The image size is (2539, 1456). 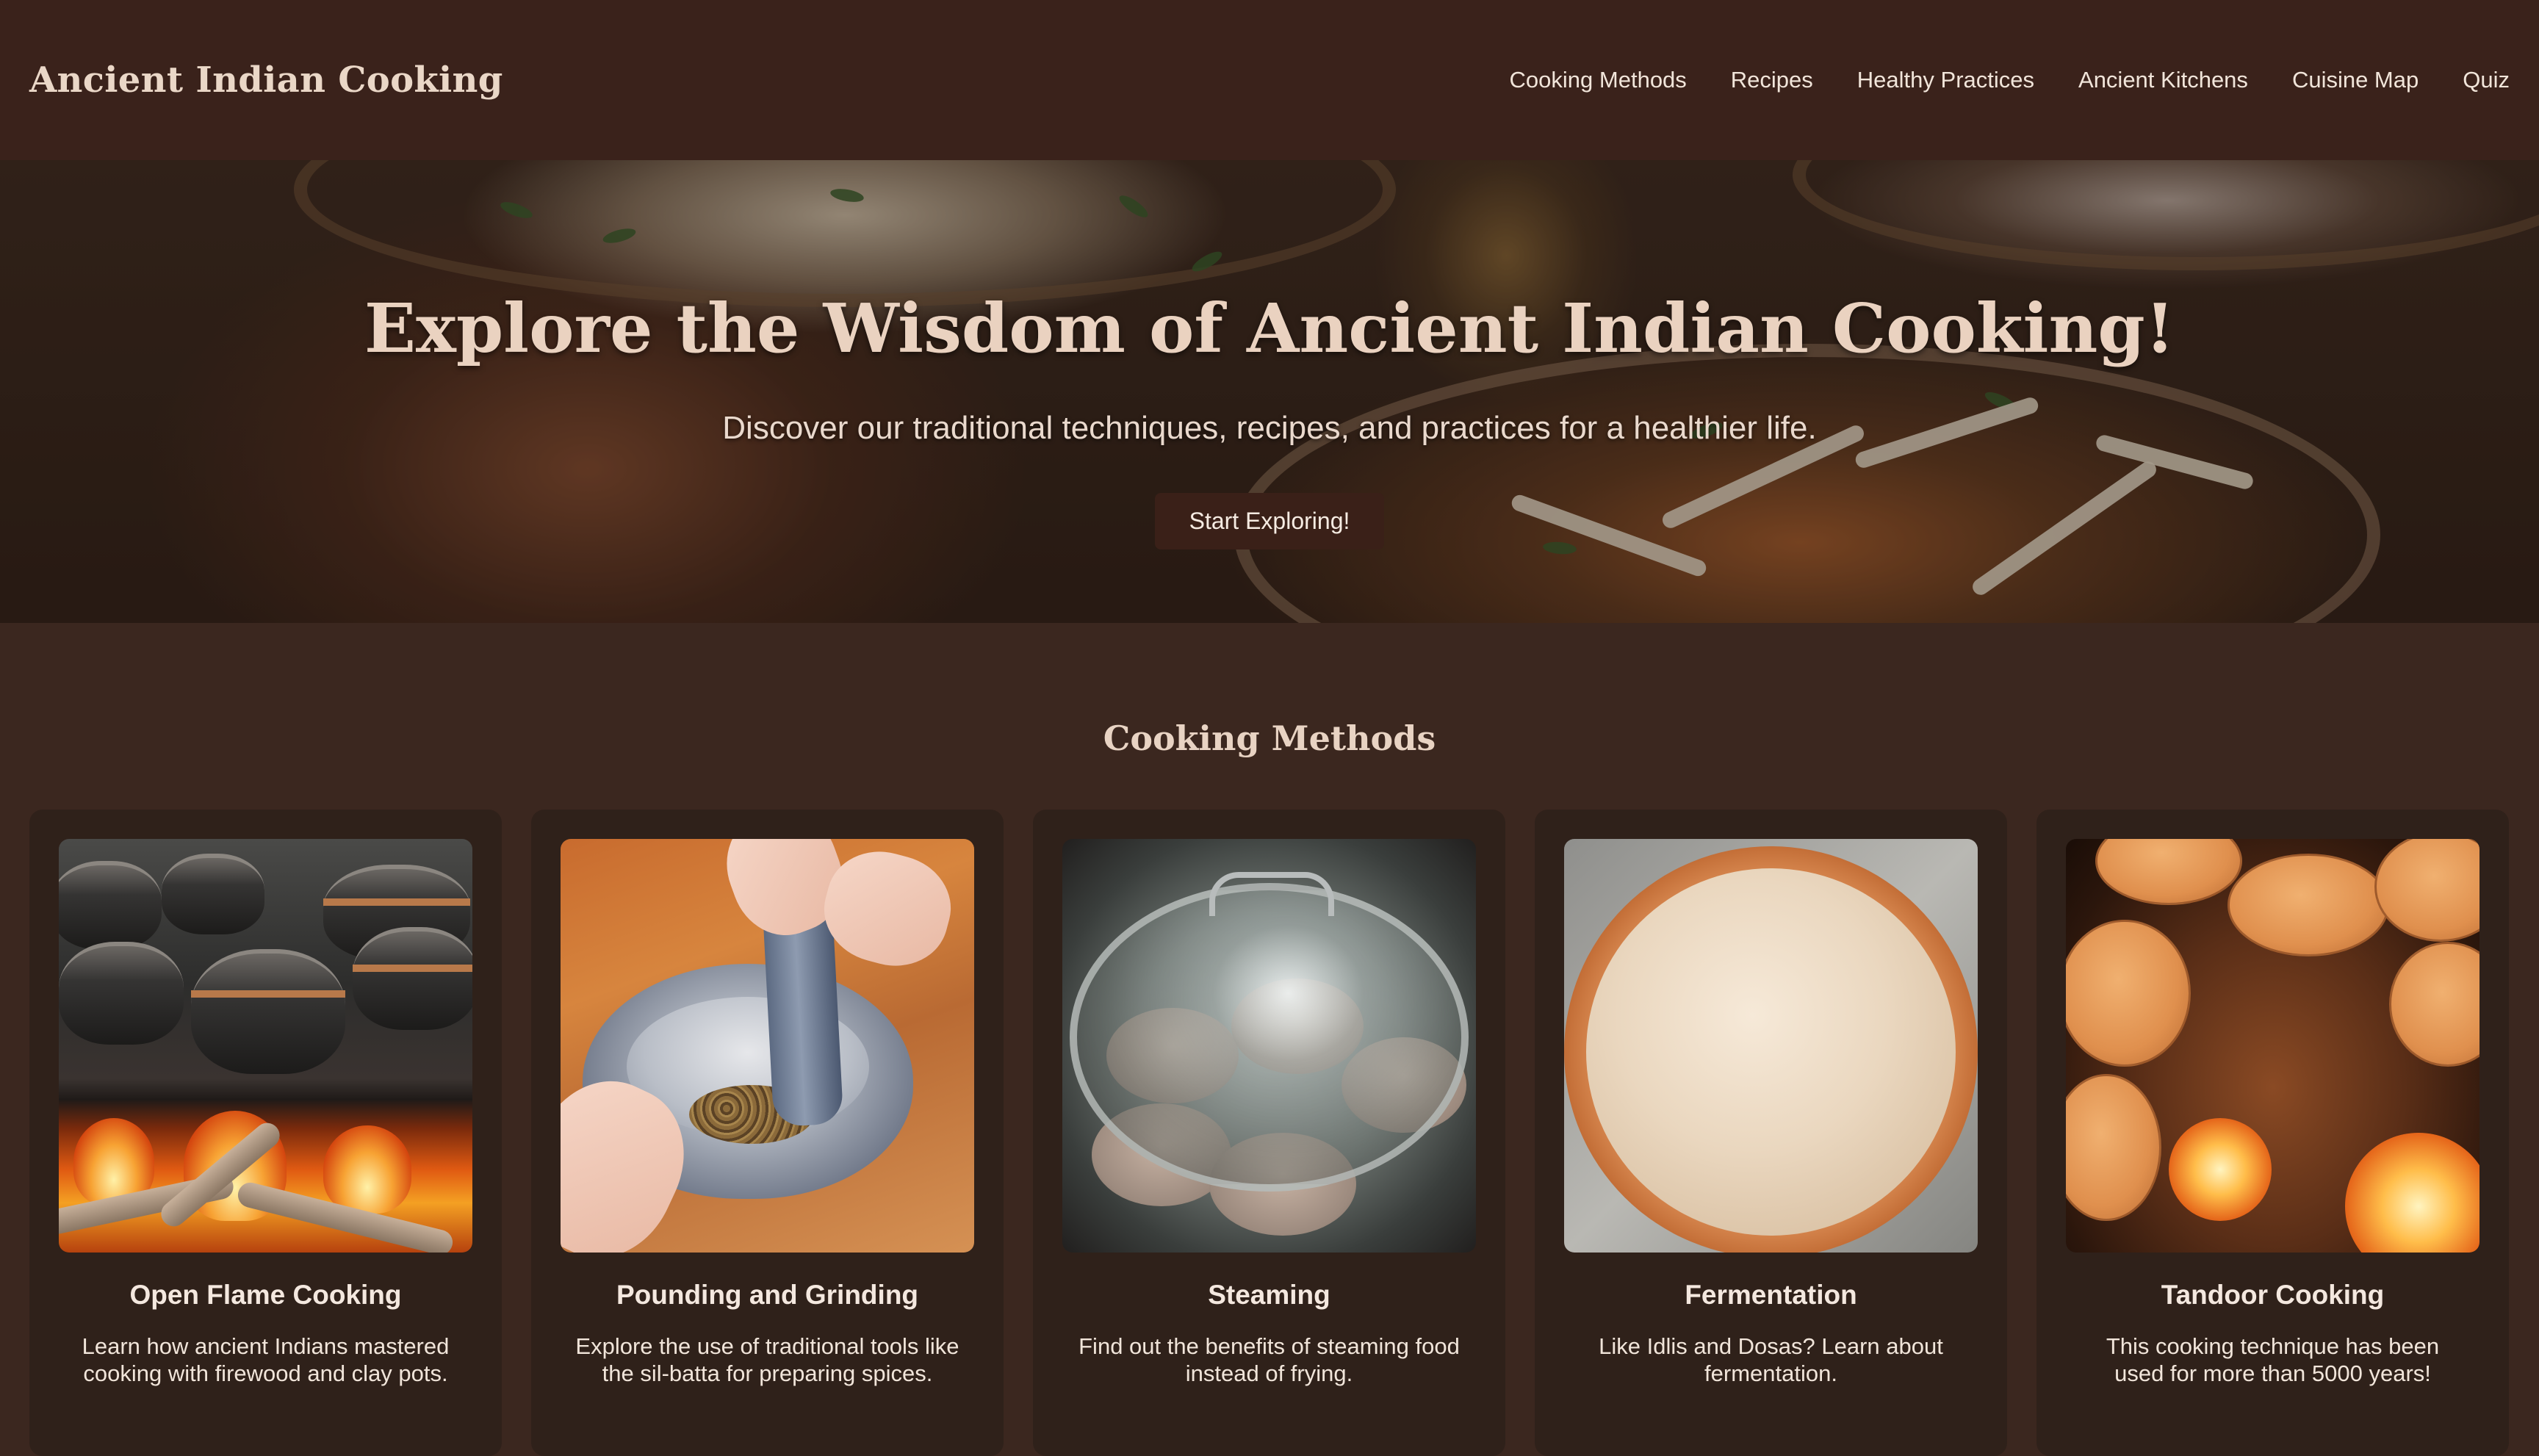 What do you see at coordinates (1771, 1295) in the screenshot?
I see `card-title: Fermentation` at bounding box center [1771, 1295].